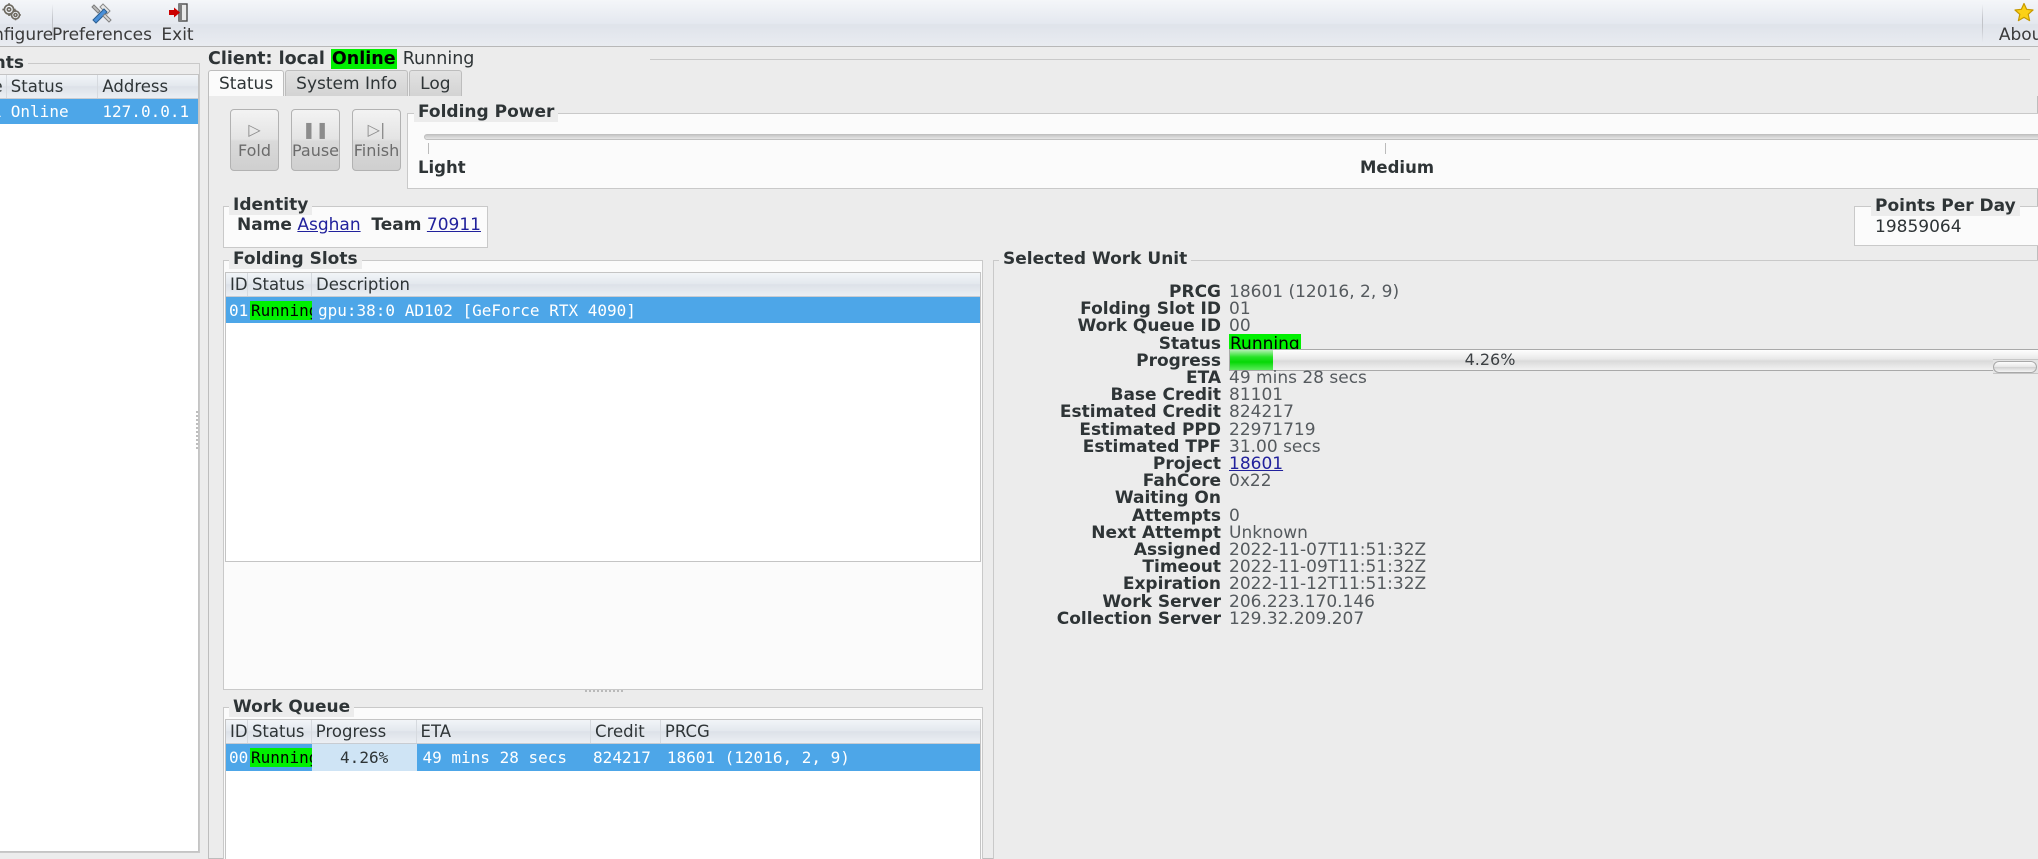 The height and width of the screenshot is (859, 2038). I want to click on finish-icon: ▷|, so click(376, 129).